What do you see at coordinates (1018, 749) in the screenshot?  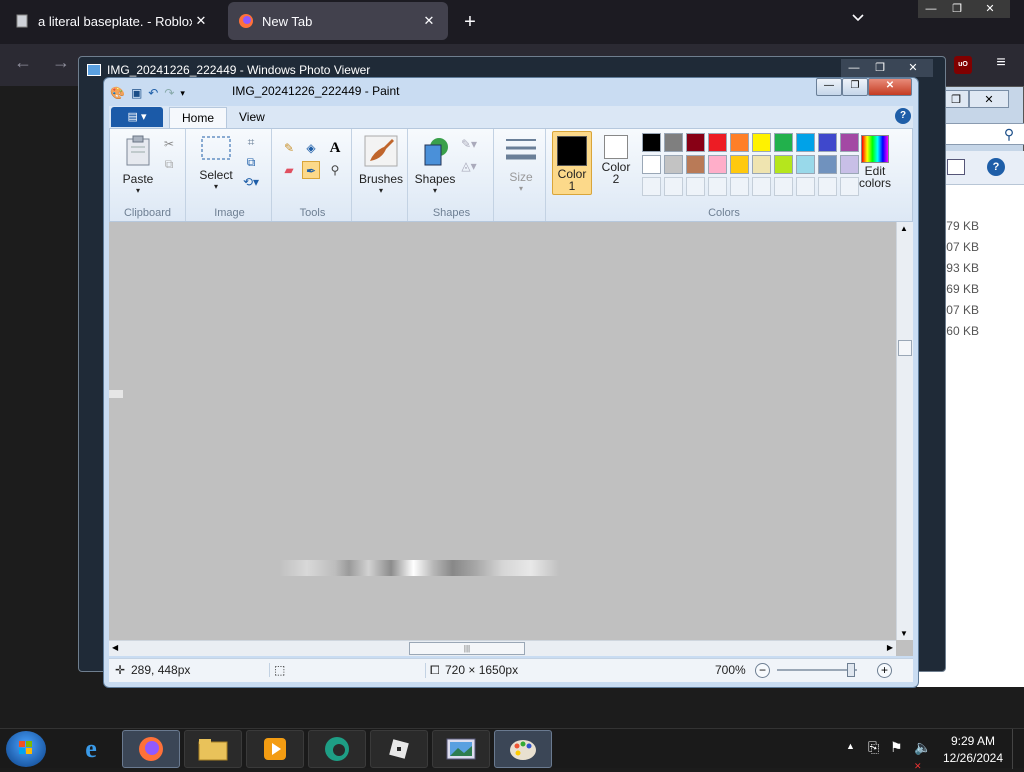 I see `show-desktop-button` at bounding box center [1018, 749].